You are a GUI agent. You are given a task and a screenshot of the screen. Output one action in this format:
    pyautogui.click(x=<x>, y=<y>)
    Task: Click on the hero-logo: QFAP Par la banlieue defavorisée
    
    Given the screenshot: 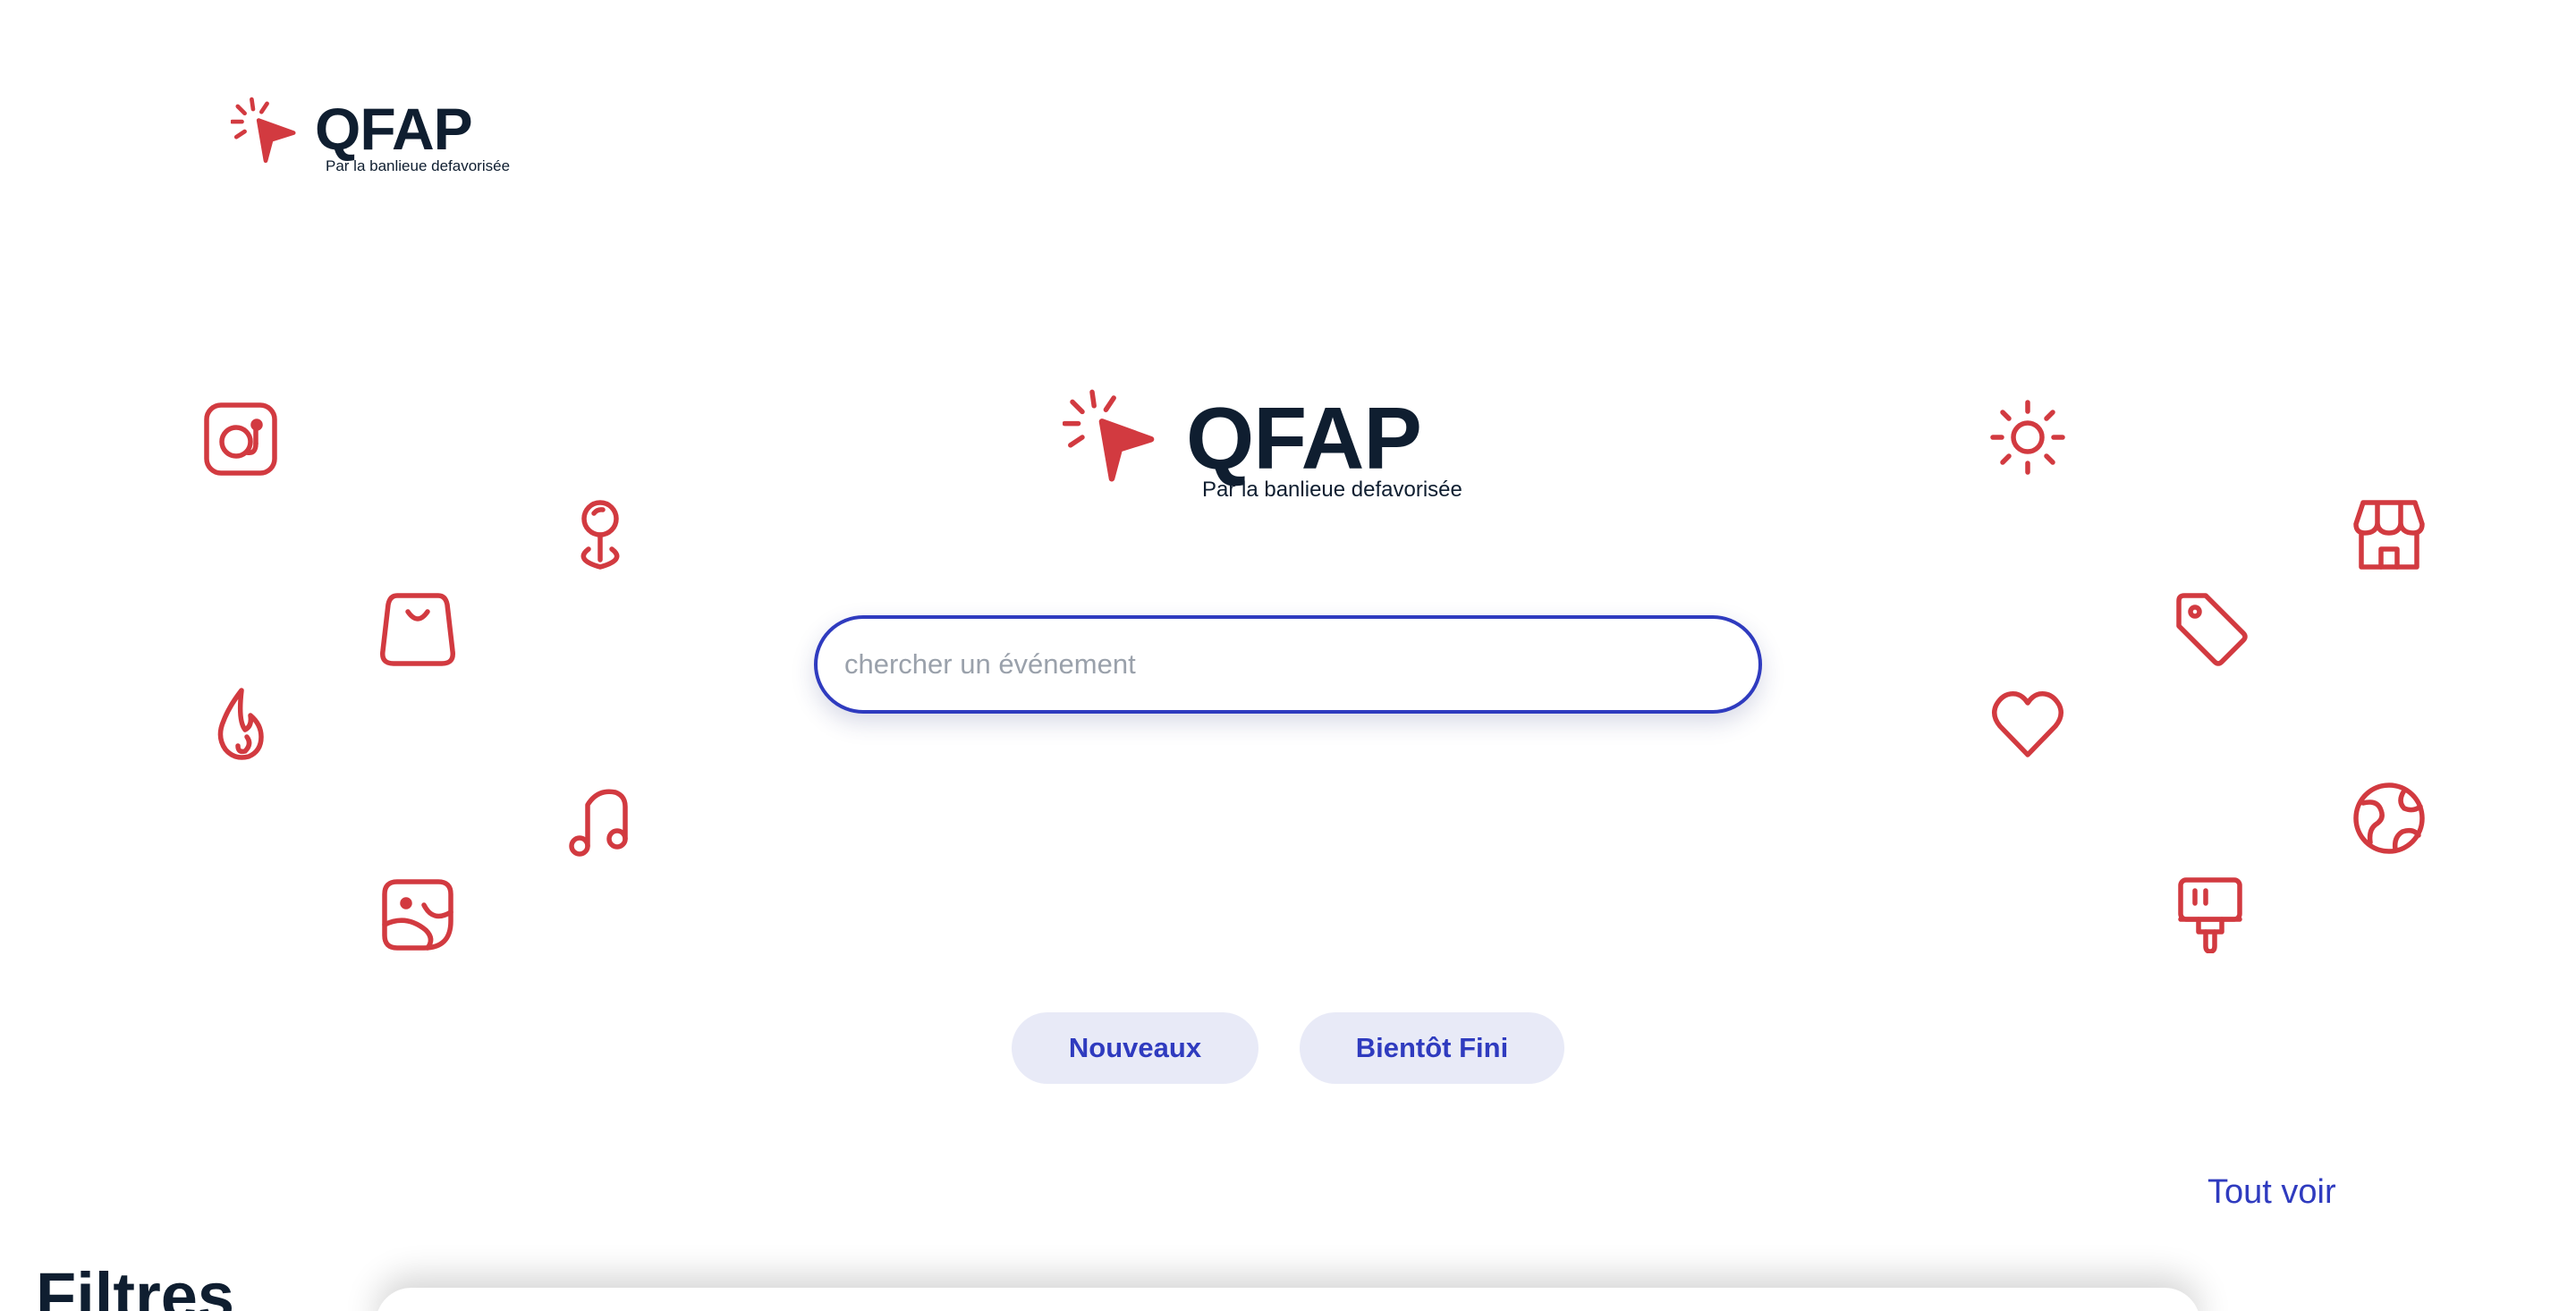 What is the action you would take?
    pyautogui.click(x=1277, y=450)
    